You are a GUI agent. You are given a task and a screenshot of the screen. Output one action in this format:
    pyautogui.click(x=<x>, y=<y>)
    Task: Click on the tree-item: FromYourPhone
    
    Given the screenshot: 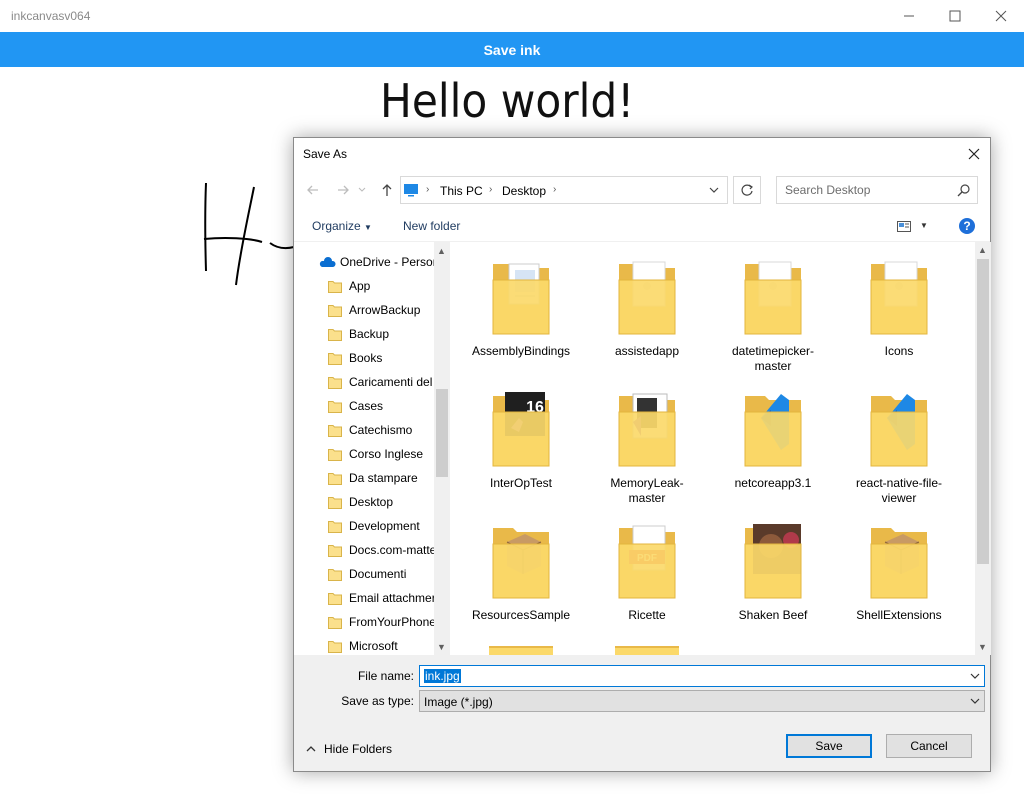 What is the action you would take?
    pyautogui.click(x=389, y=622)
    